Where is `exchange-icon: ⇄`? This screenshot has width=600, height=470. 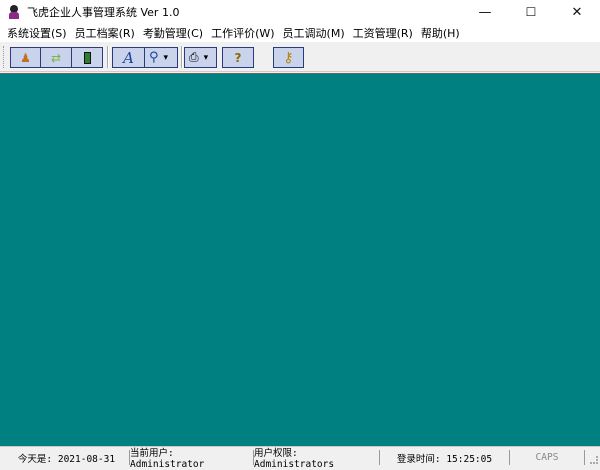 exchange-icon: ⇄ is located at coordinates (56, 57).